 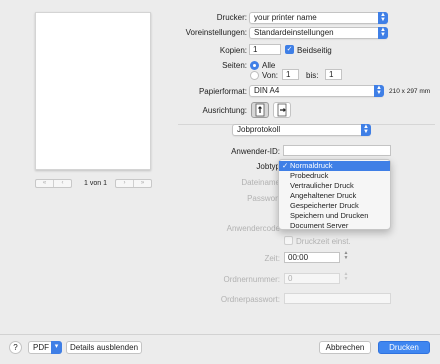 What do you see at coordinates (345, 347) in the screenshot?
I see `cancel-button: Abbrechen` at bounding box center [345, 347].